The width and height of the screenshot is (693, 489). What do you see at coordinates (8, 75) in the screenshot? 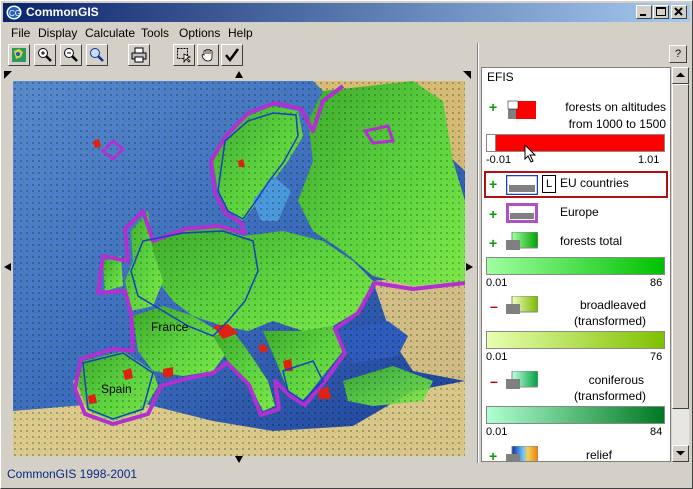
I see `arrow-nw-icon` at bounding box center [8, 75].